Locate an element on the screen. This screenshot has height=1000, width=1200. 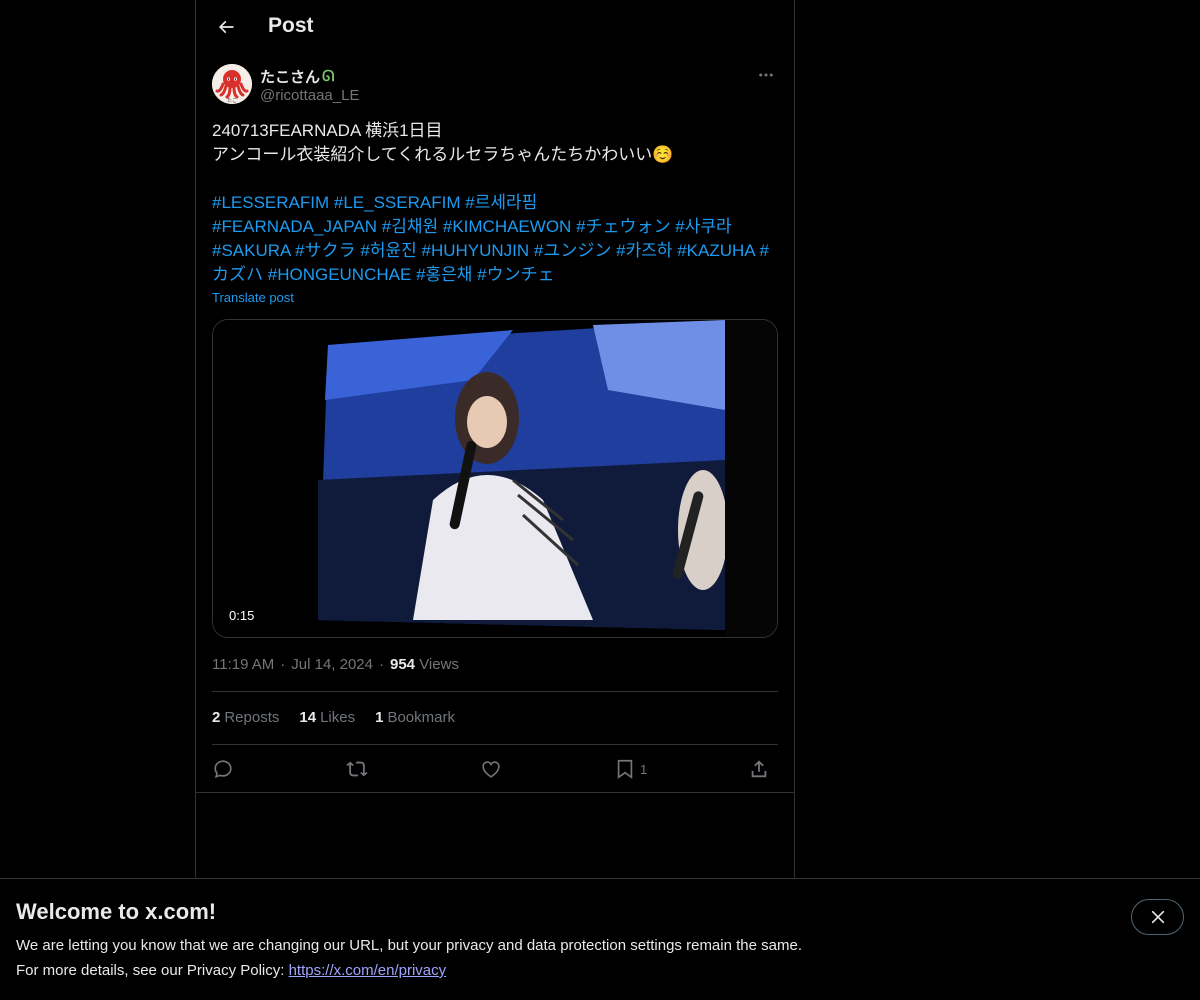
like-button is located at coordinates (491, 769).